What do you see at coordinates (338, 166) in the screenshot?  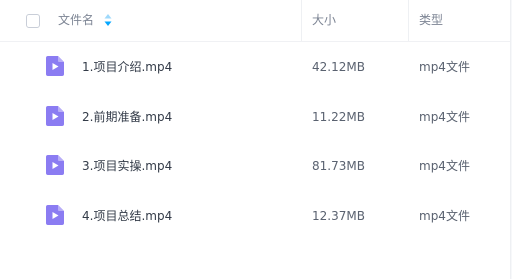 I see `file-size: 81.73MB` at bounding box center [338, 166].